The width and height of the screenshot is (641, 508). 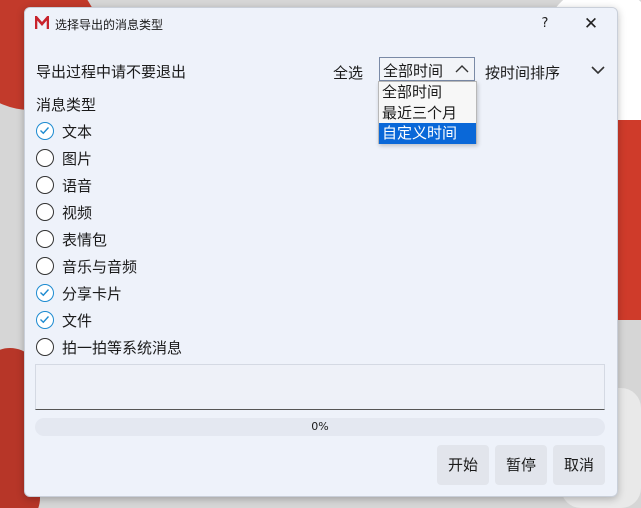 I want to click on message-type-label: 文件, so click(x=77, y=320).